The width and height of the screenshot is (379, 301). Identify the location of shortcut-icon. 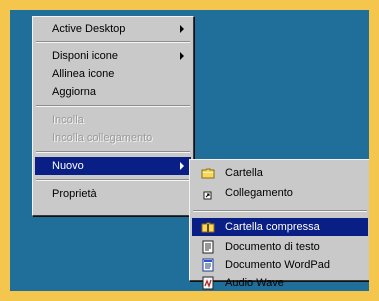
(207, 195).